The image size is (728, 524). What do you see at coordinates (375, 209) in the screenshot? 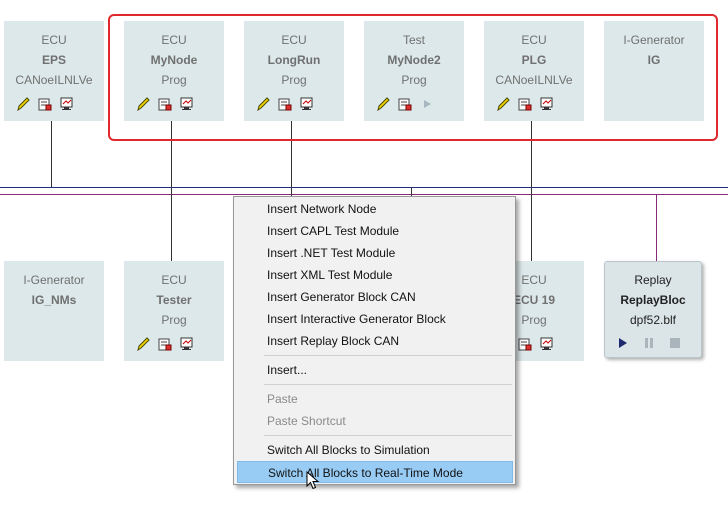
I see `menu-item-insert-network-node: Insert Network Node` at bounding box center [375, 209].